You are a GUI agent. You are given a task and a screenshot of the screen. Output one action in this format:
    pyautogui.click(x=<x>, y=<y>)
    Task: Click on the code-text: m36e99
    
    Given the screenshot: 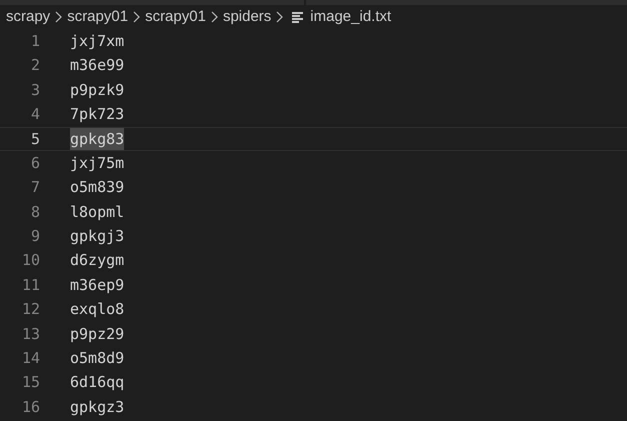 What is the action you would take?
    pyautogui.click(x=97, y=65)
    